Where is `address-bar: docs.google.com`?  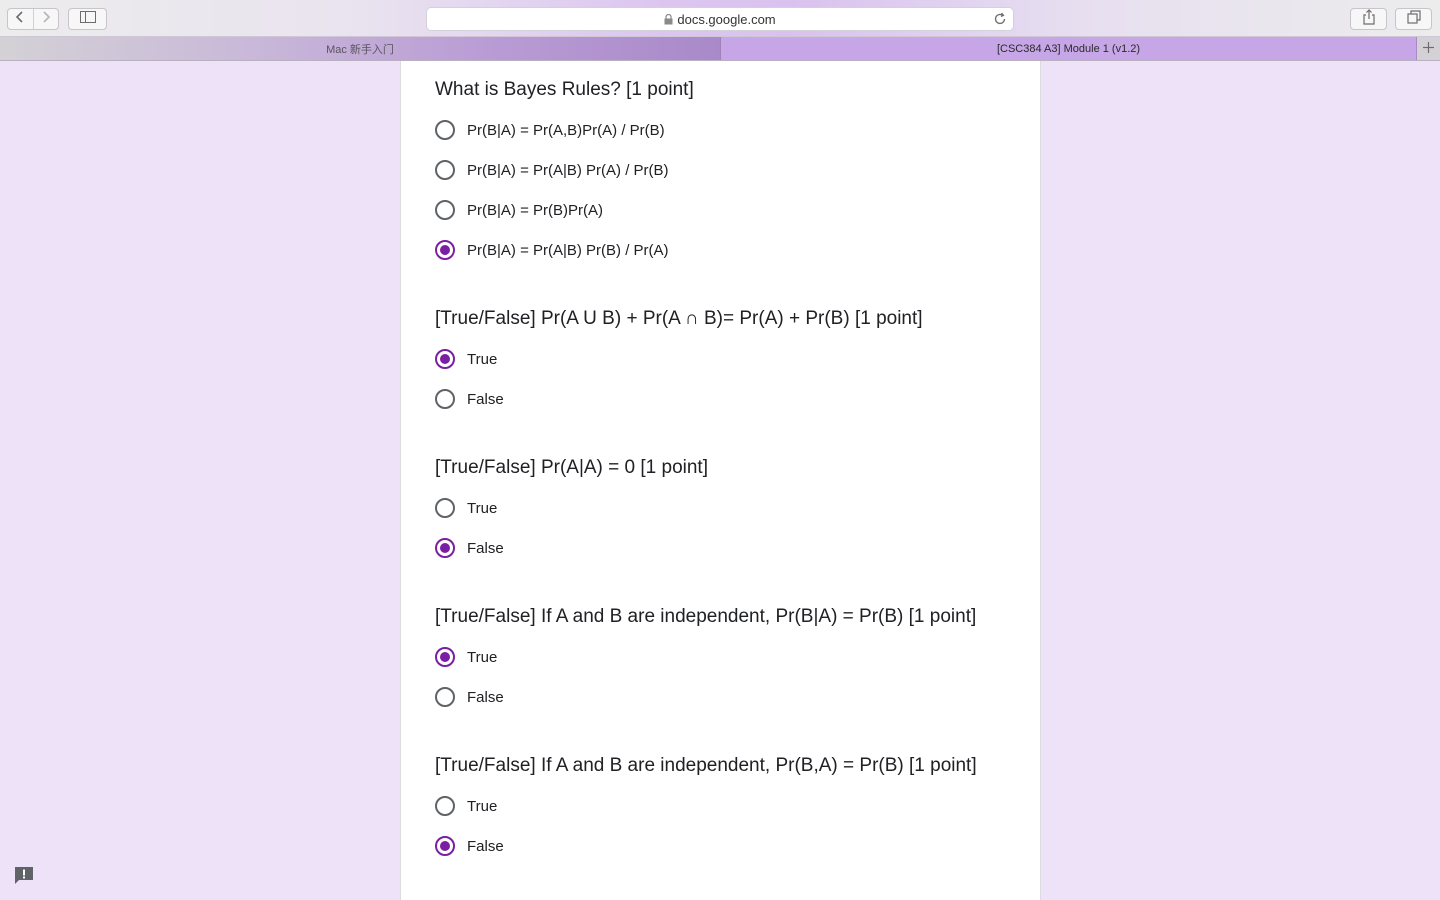 address-bar: docs.google.com is located at coordinates (720, 19).